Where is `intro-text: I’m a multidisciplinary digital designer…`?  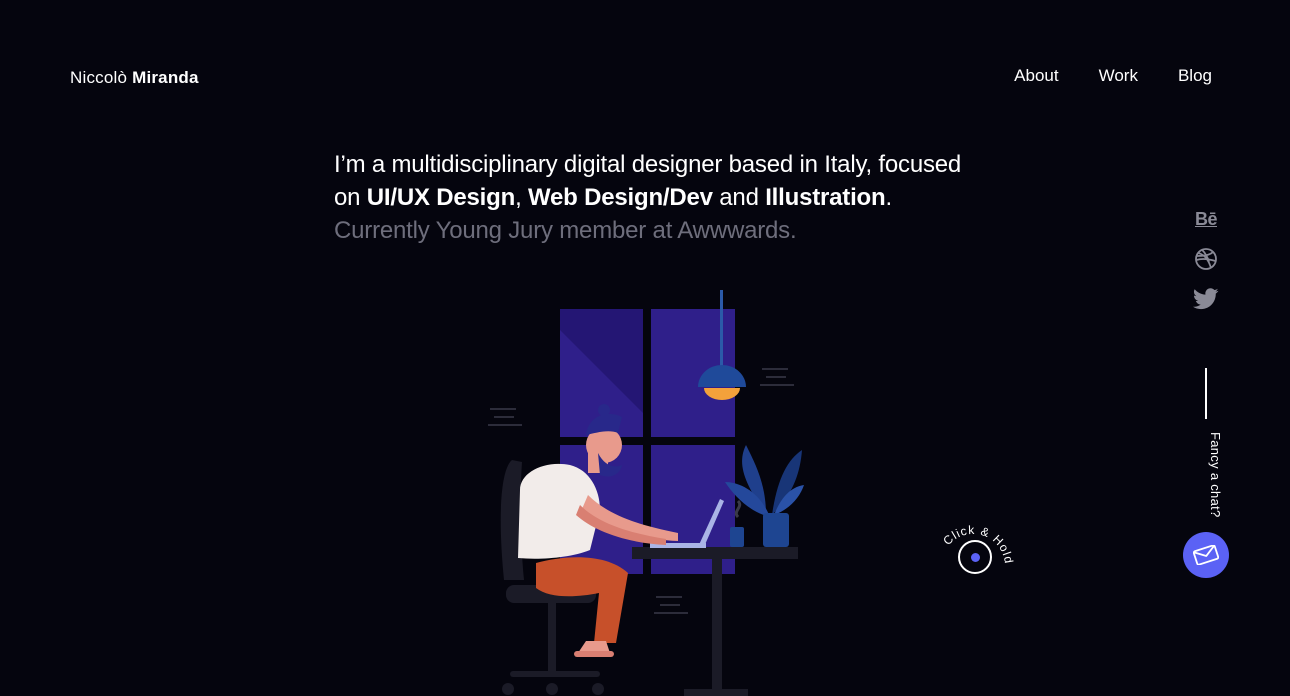
intro-text: I’m a multidisciplinary digital designer… is located at coordinates (654, 197).